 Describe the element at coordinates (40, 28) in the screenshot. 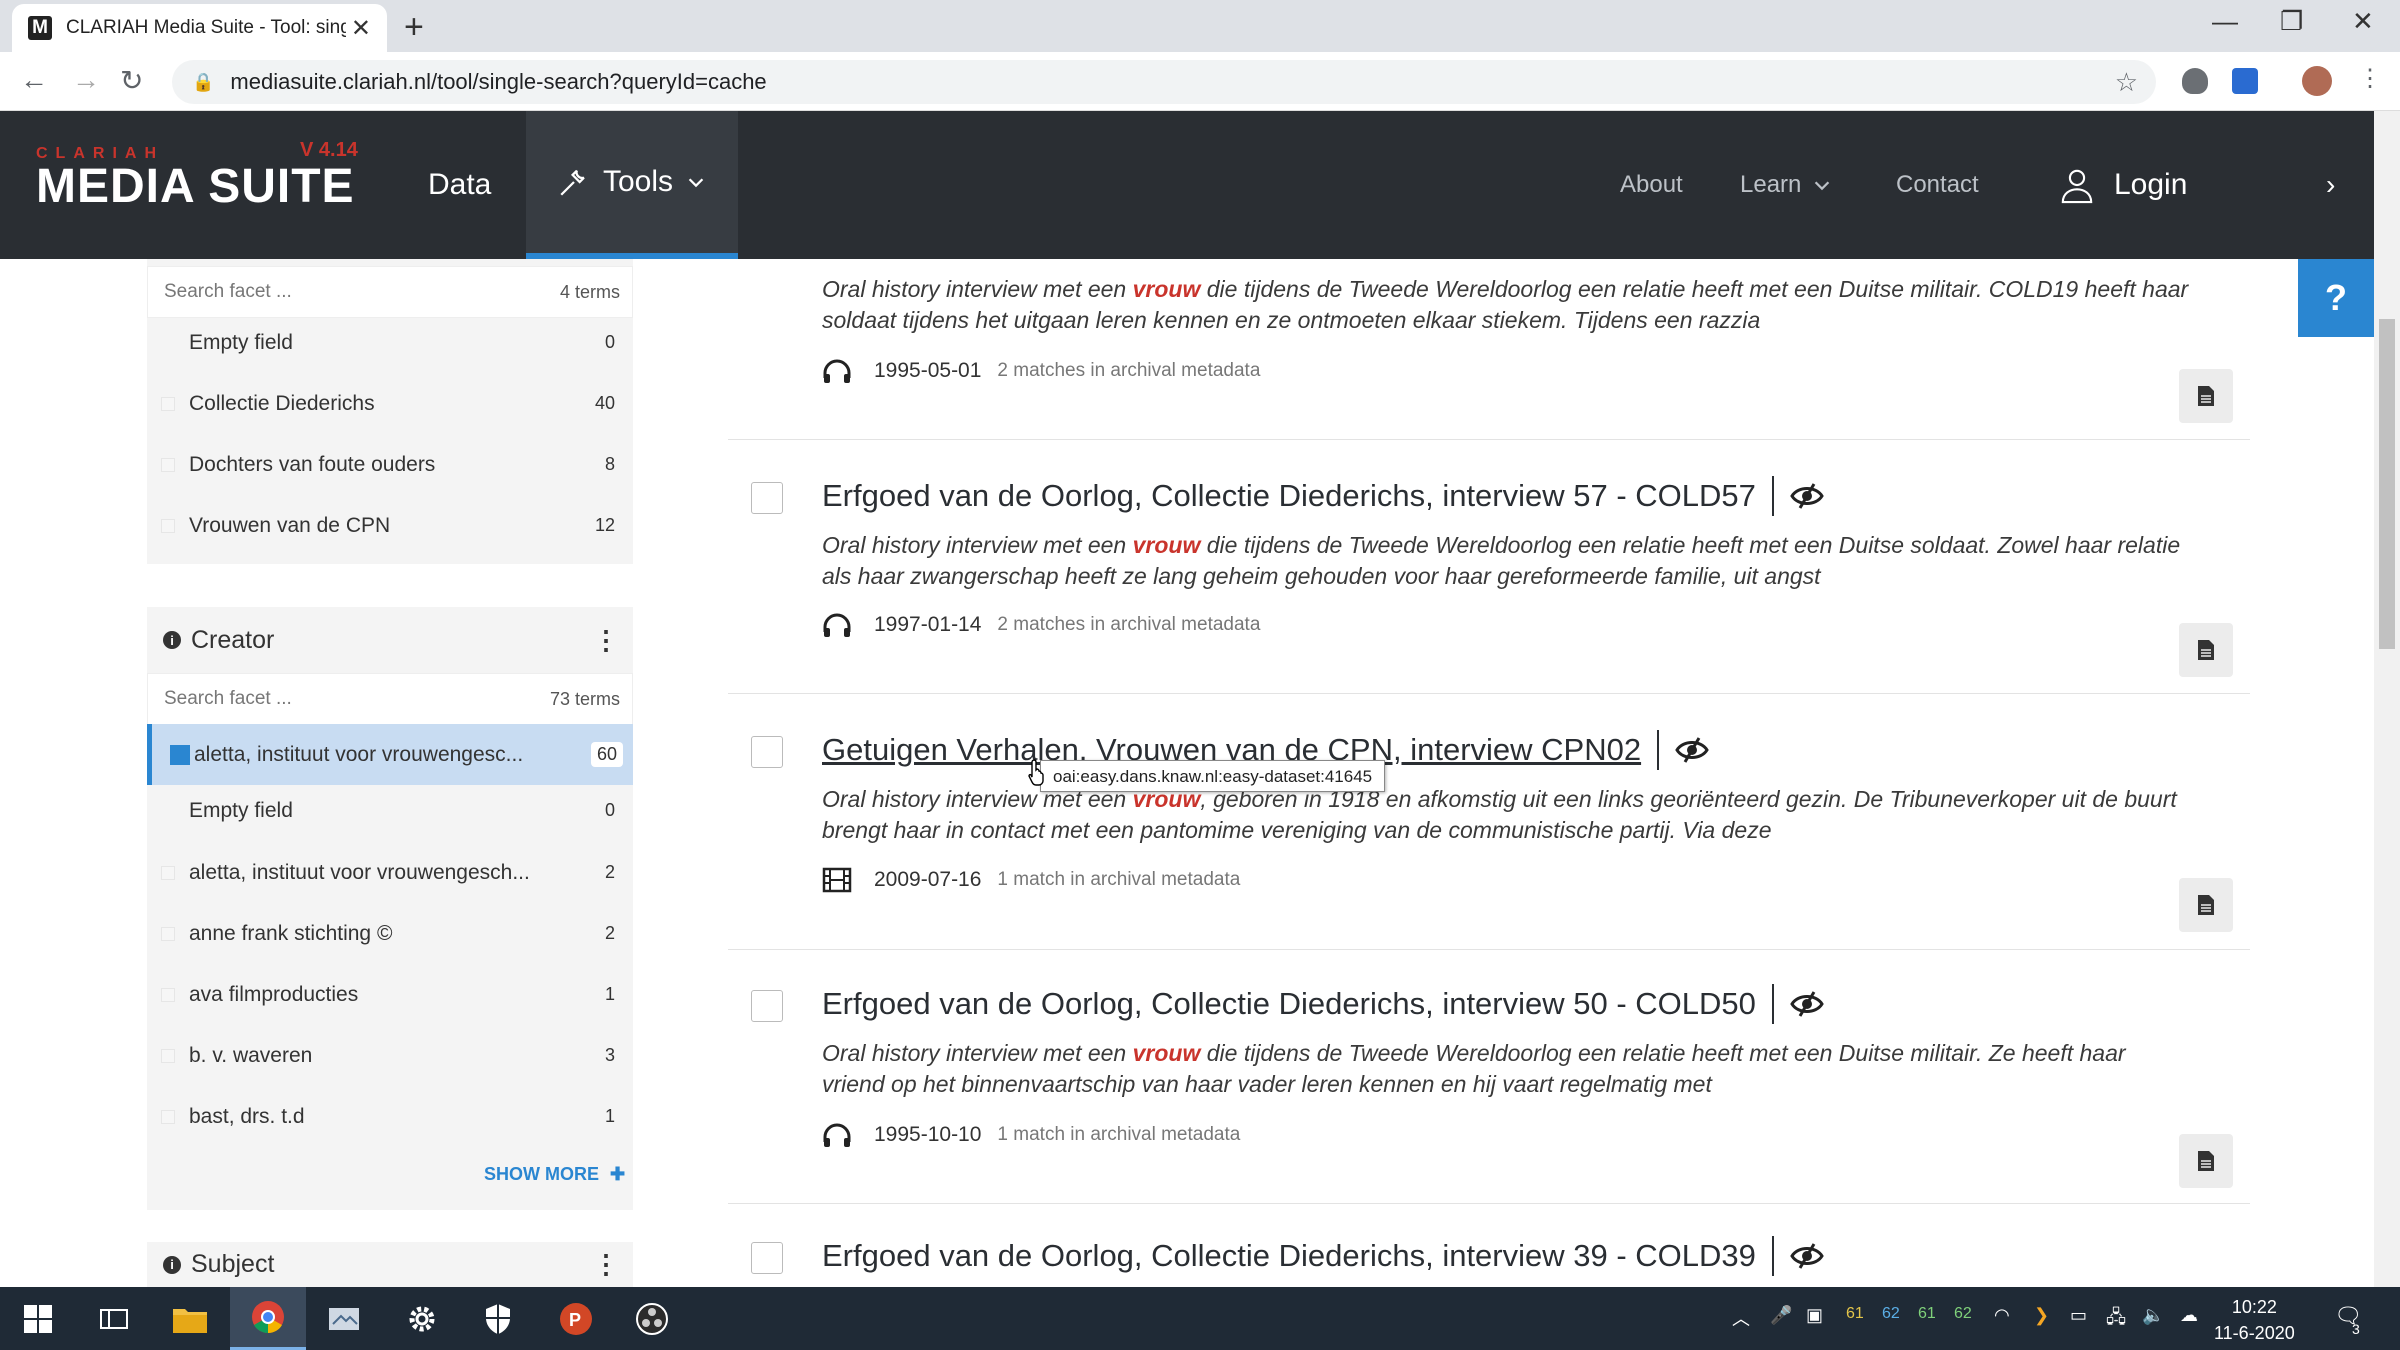

I see `mediasuite-favicon-icon: M` at that location.